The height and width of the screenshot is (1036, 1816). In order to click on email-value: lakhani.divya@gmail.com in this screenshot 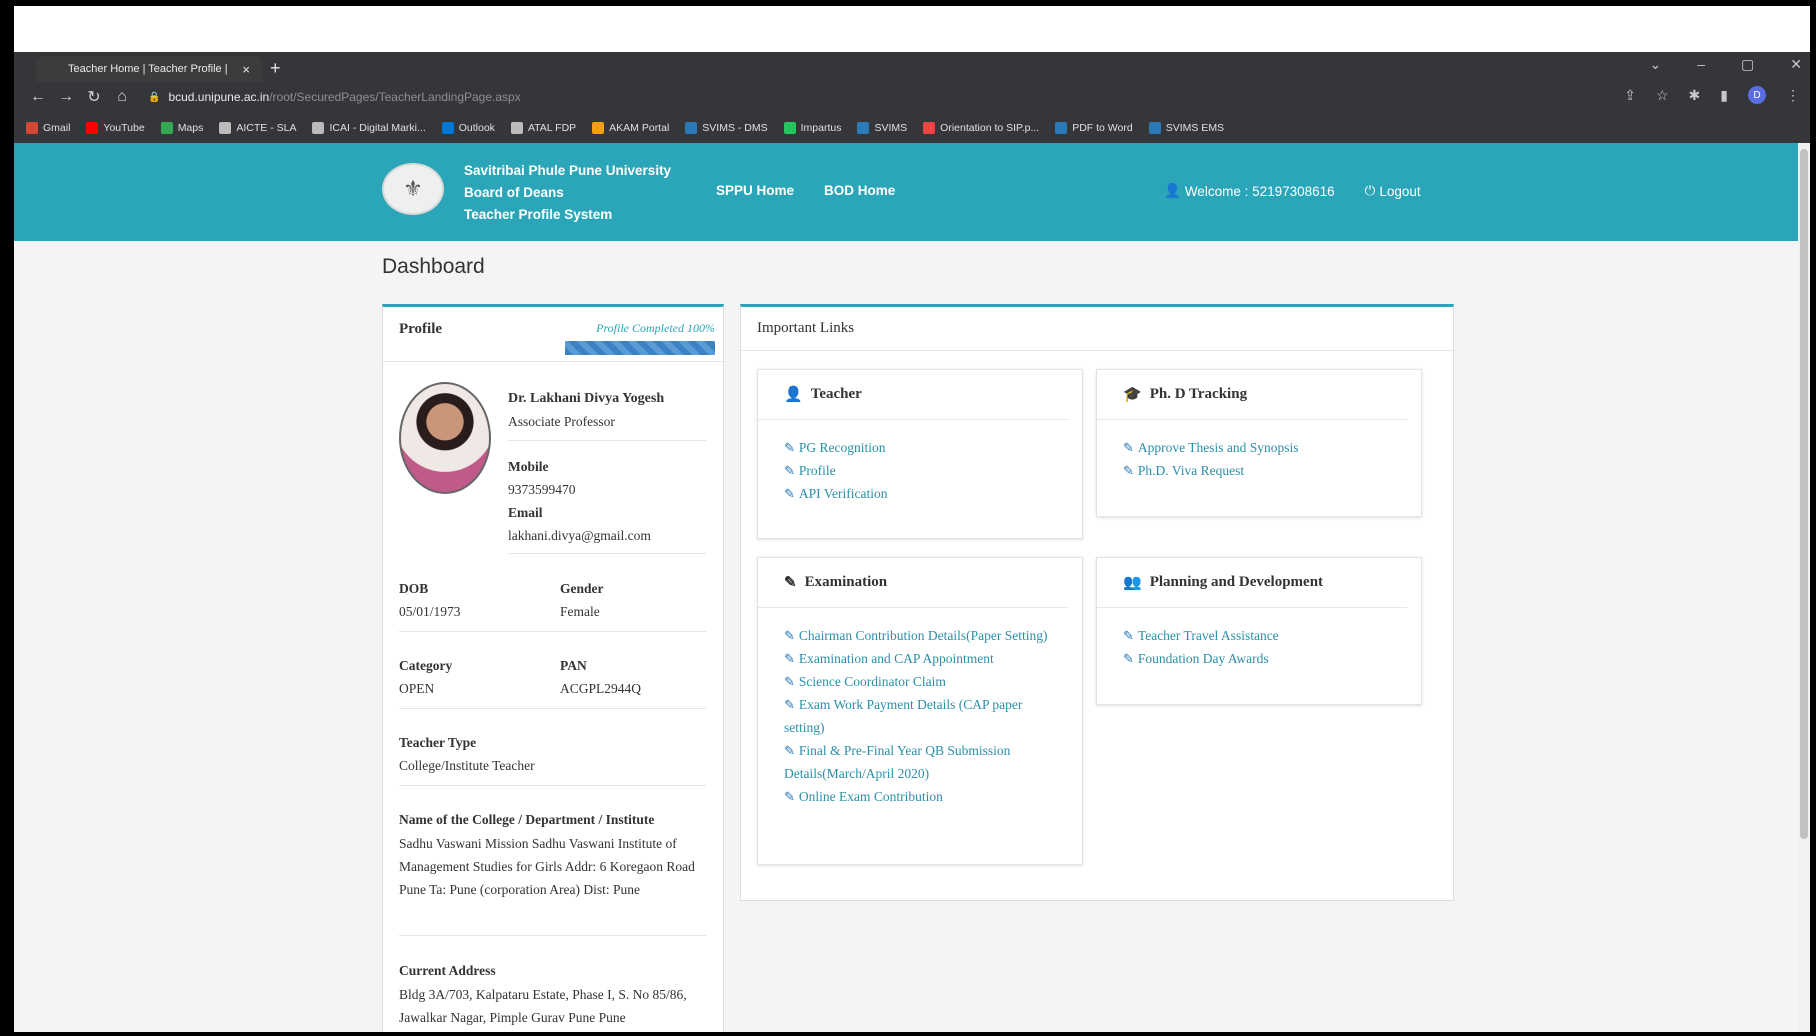, I will do `click(579, 535)`.